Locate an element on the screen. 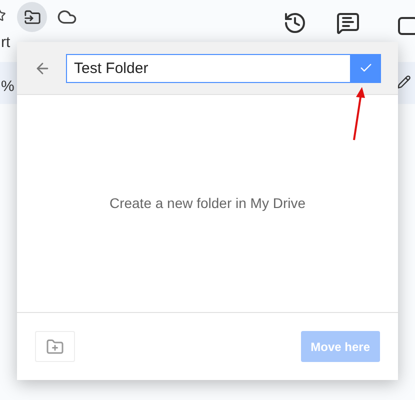 Image resolution: width=415 pixels, height=400 pixels. move-folder-button is located at coordinates (32, 17).